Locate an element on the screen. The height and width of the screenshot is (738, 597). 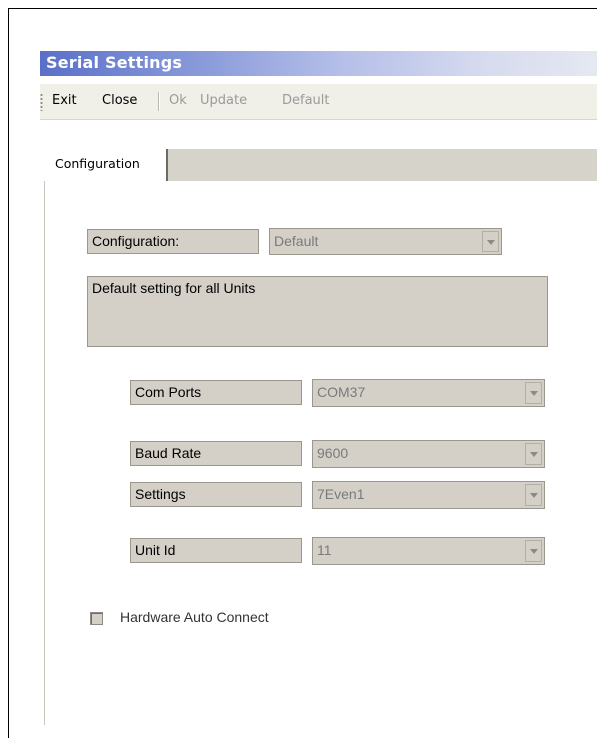
update-button: Update is located at coordinates (223, 100).